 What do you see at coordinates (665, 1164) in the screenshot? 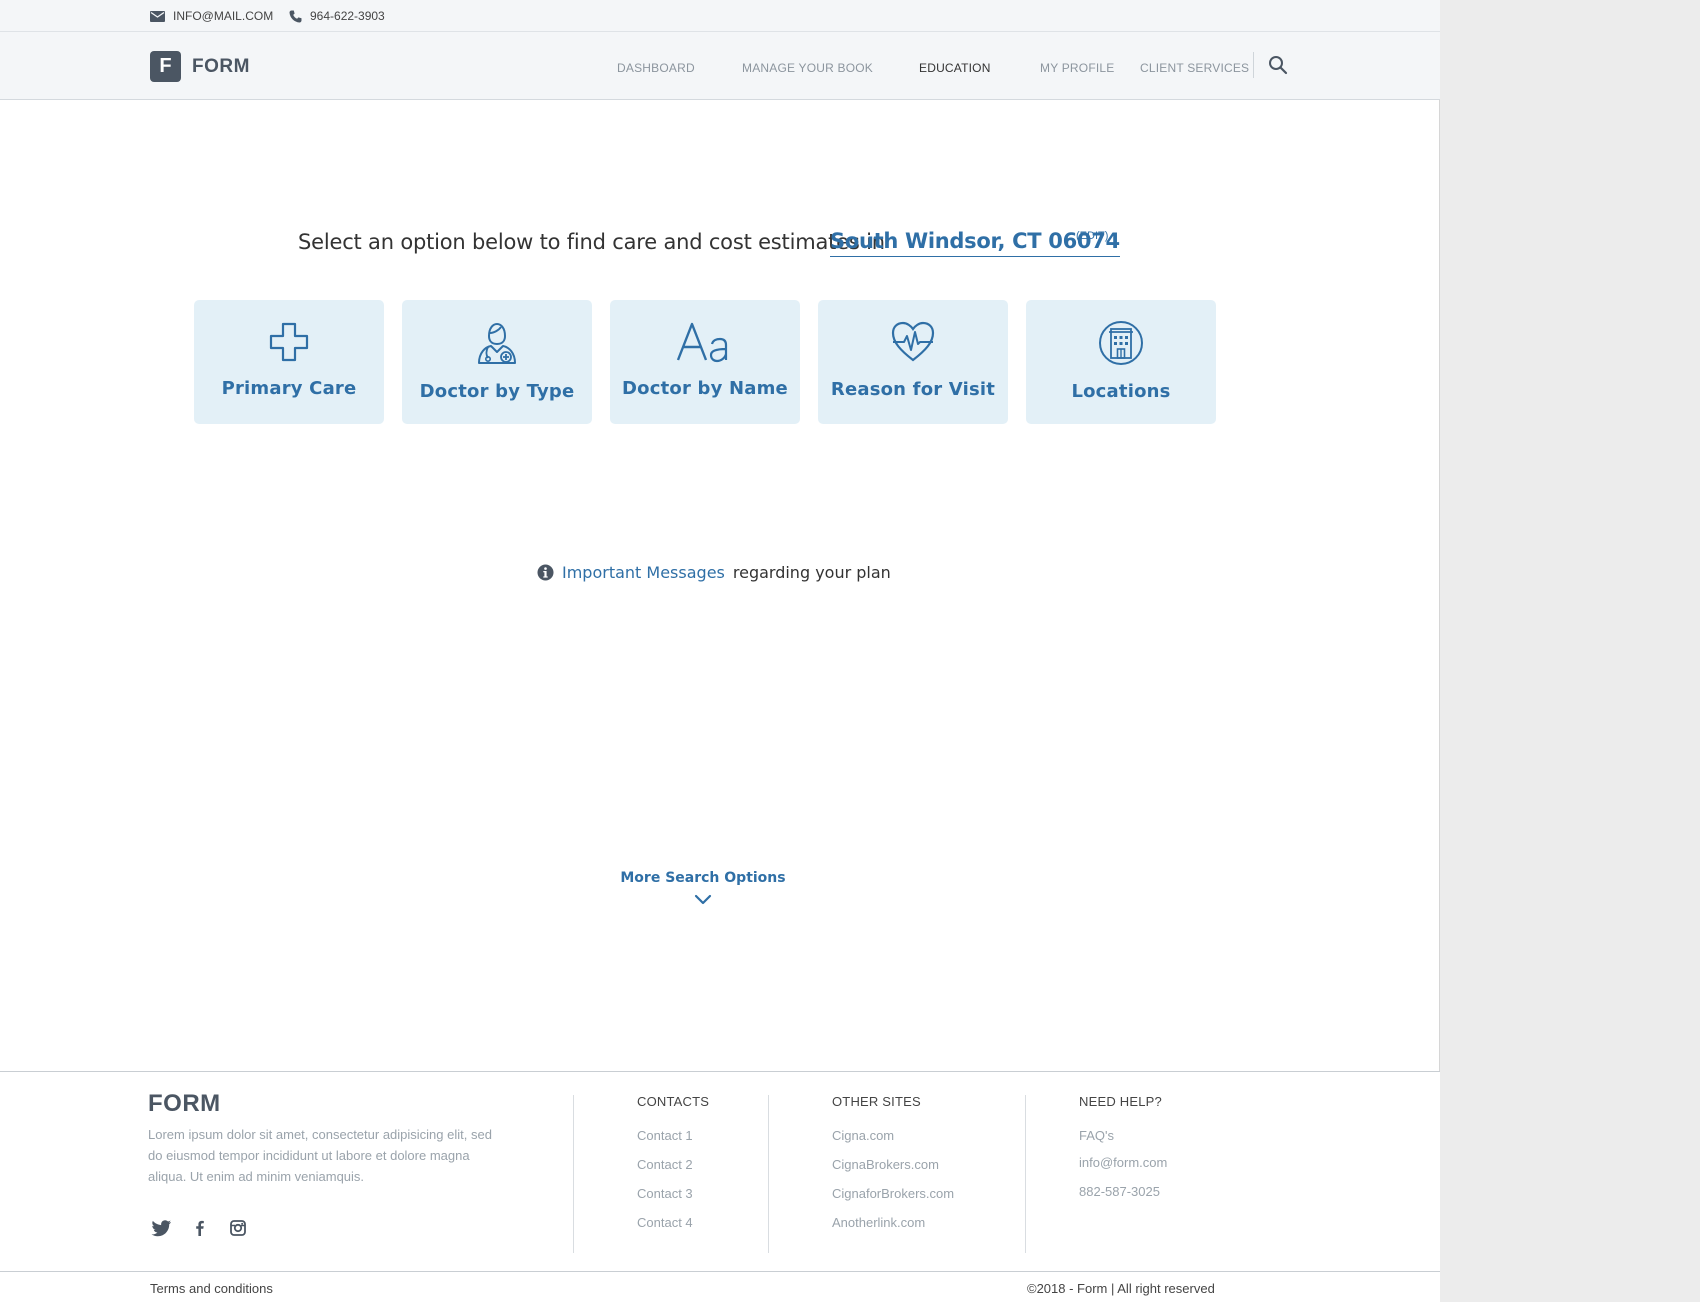
I see `footer-contact-link: Contact 2` at bounding box center [665, 1164].